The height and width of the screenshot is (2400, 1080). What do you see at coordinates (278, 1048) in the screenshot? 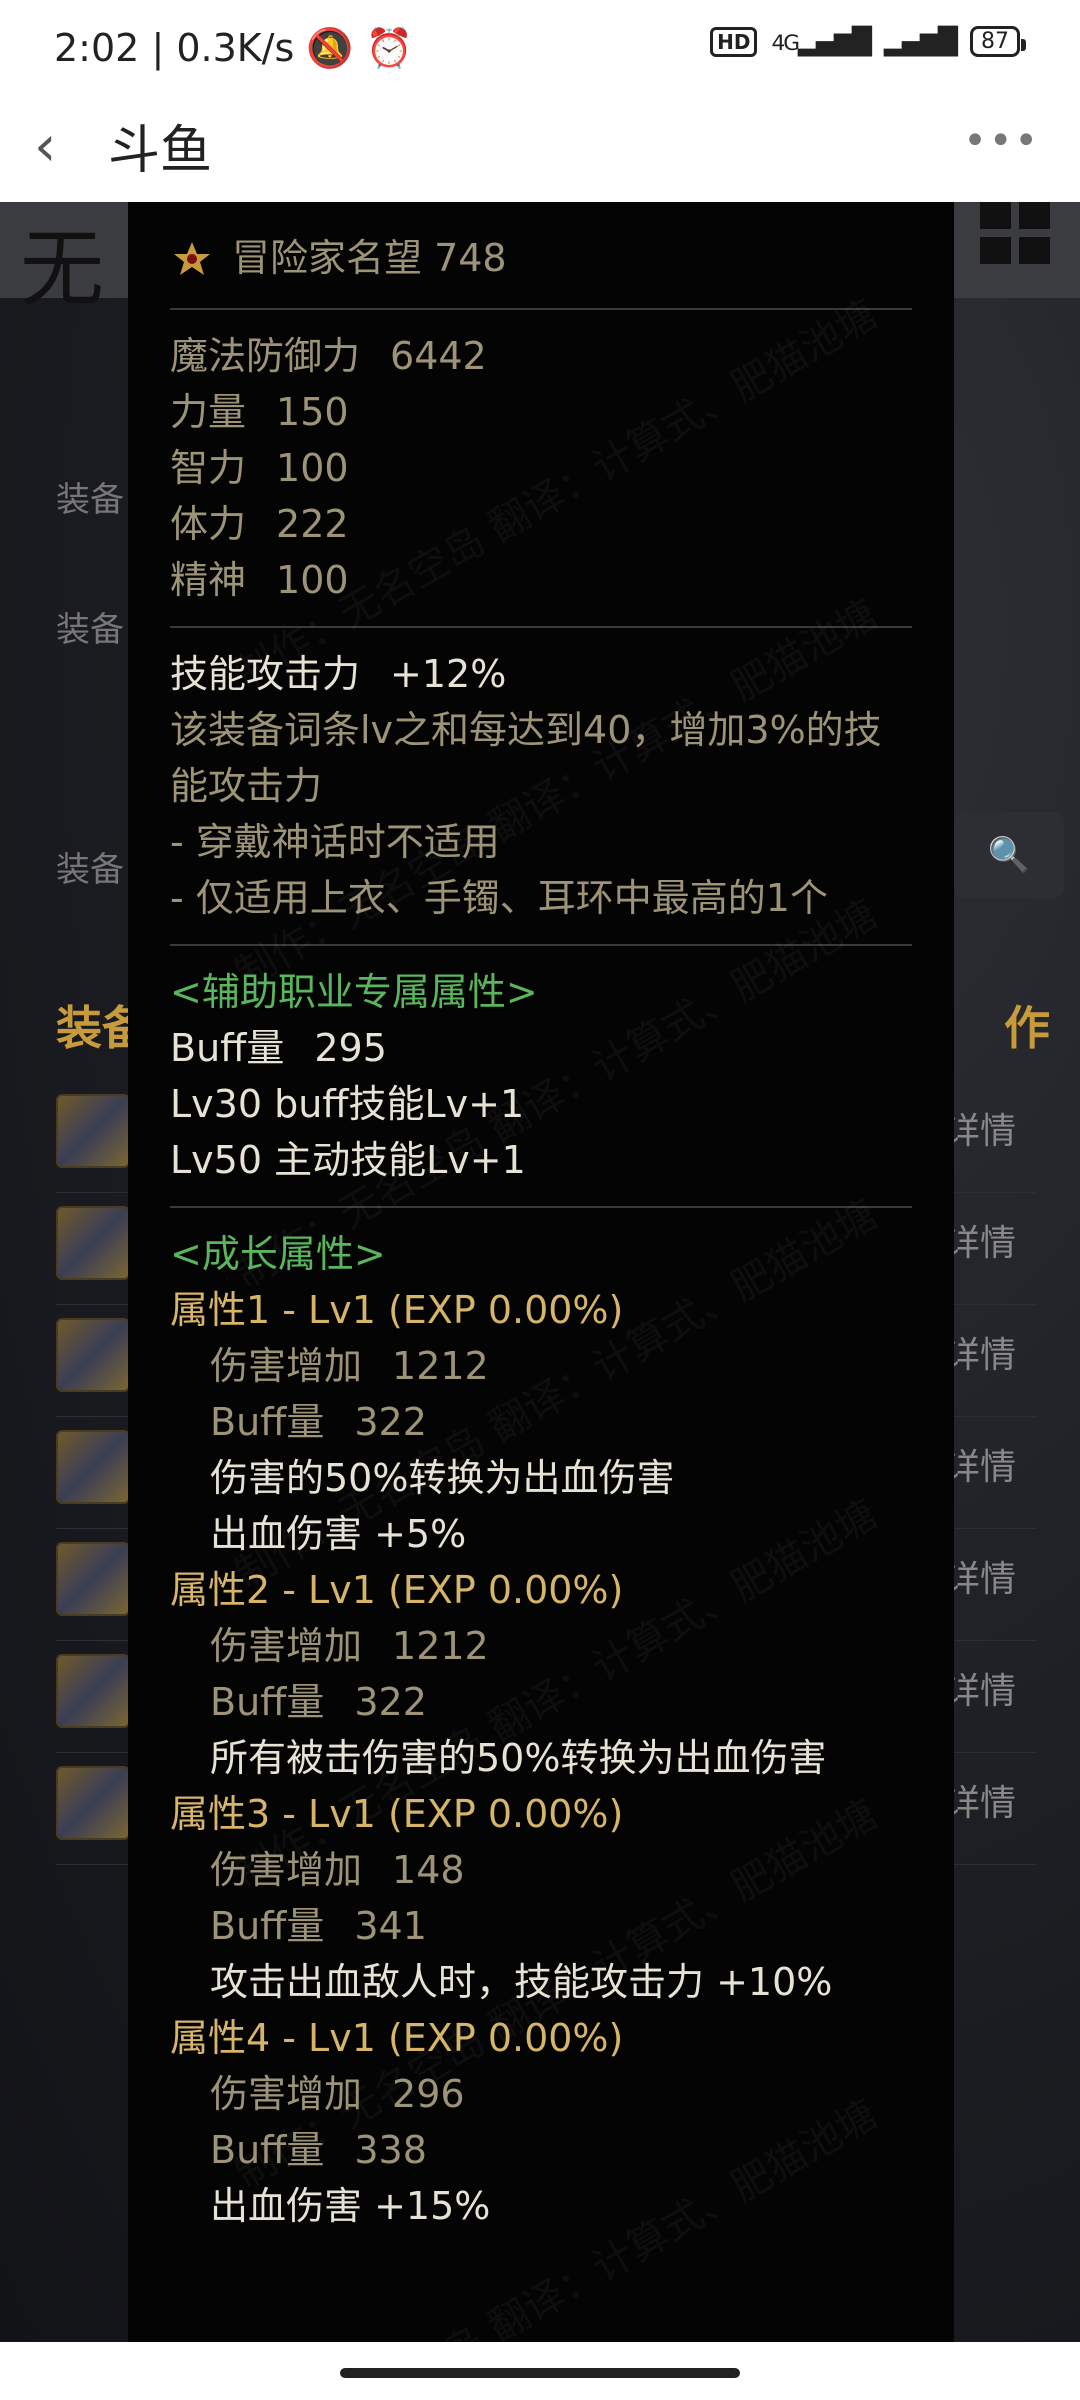
I see `support-buff-row: Buff量 295` at bounding box center [278, 1048].